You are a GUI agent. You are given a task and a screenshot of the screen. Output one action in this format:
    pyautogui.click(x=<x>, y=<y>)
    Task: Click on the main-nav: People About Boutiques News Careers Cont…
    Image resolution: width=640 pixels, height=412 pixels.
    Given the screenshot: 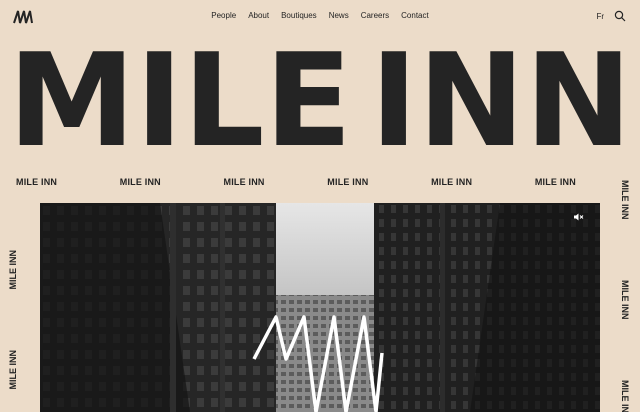 What is the action you would take?
    pyautogui.click(x=320, y=15)
    